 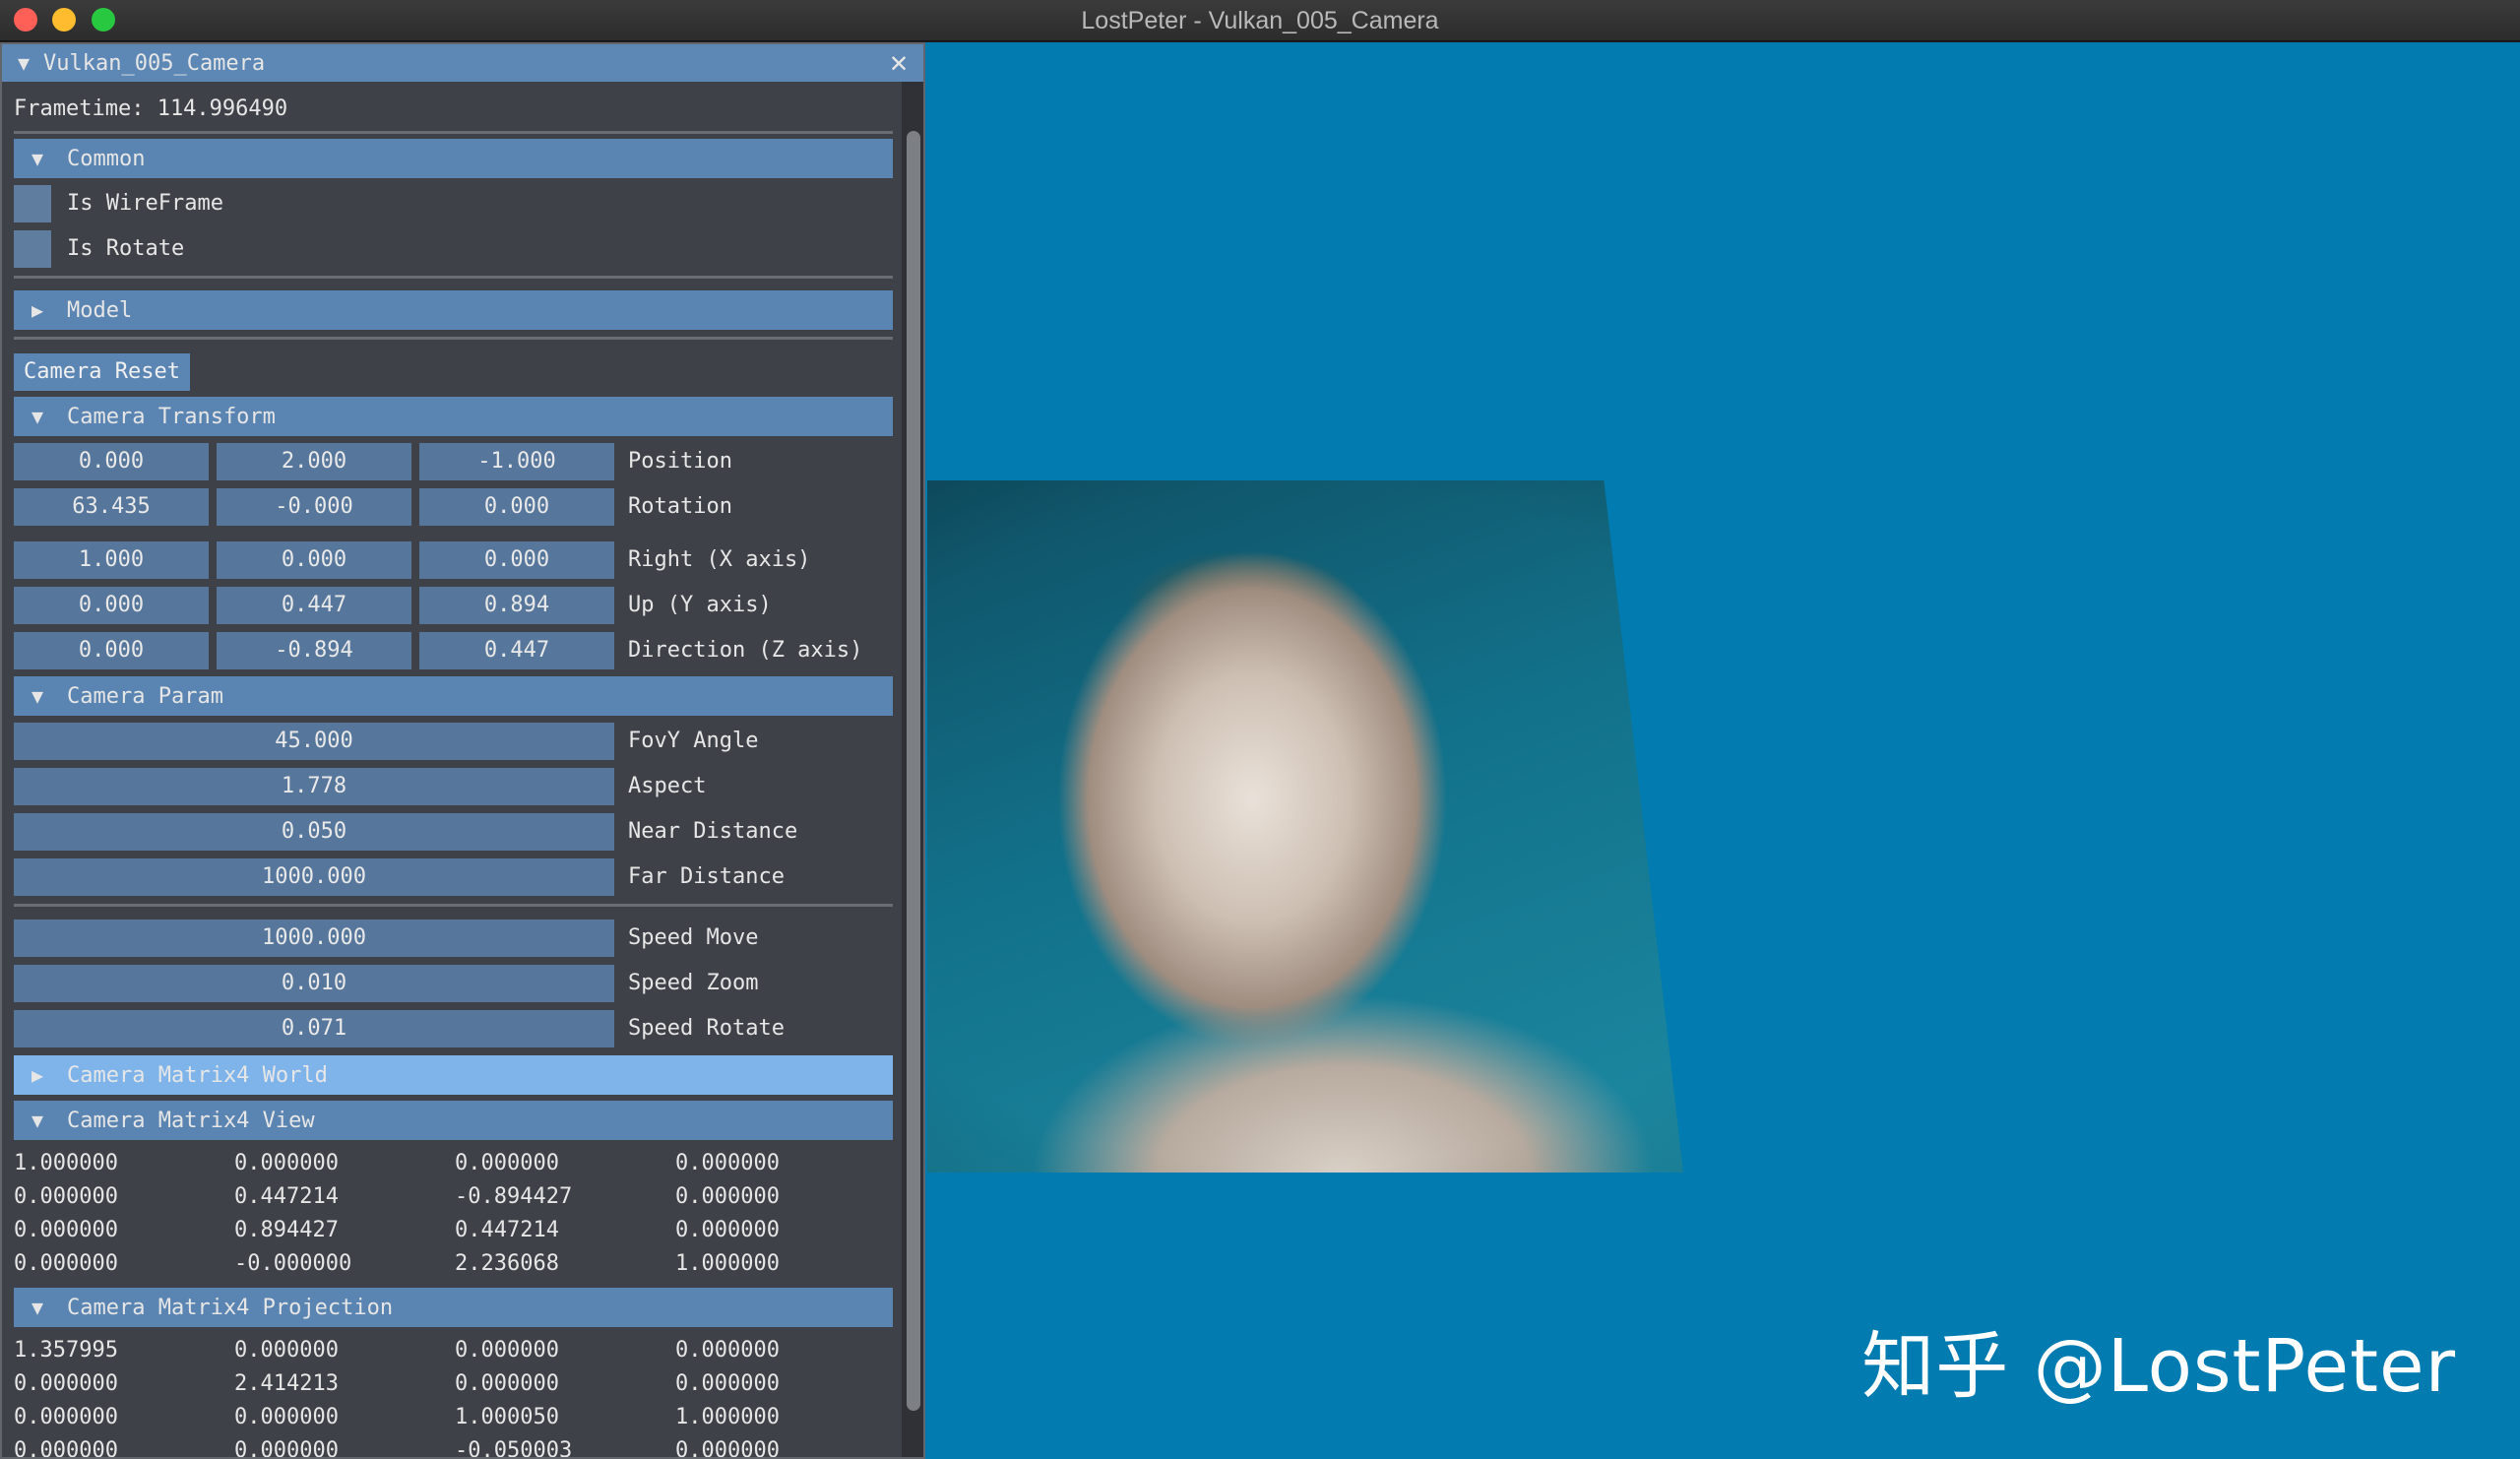 I want to click on matrix-projection-cell-r3-c3: 0.000000, so click(x=727, y=1447).